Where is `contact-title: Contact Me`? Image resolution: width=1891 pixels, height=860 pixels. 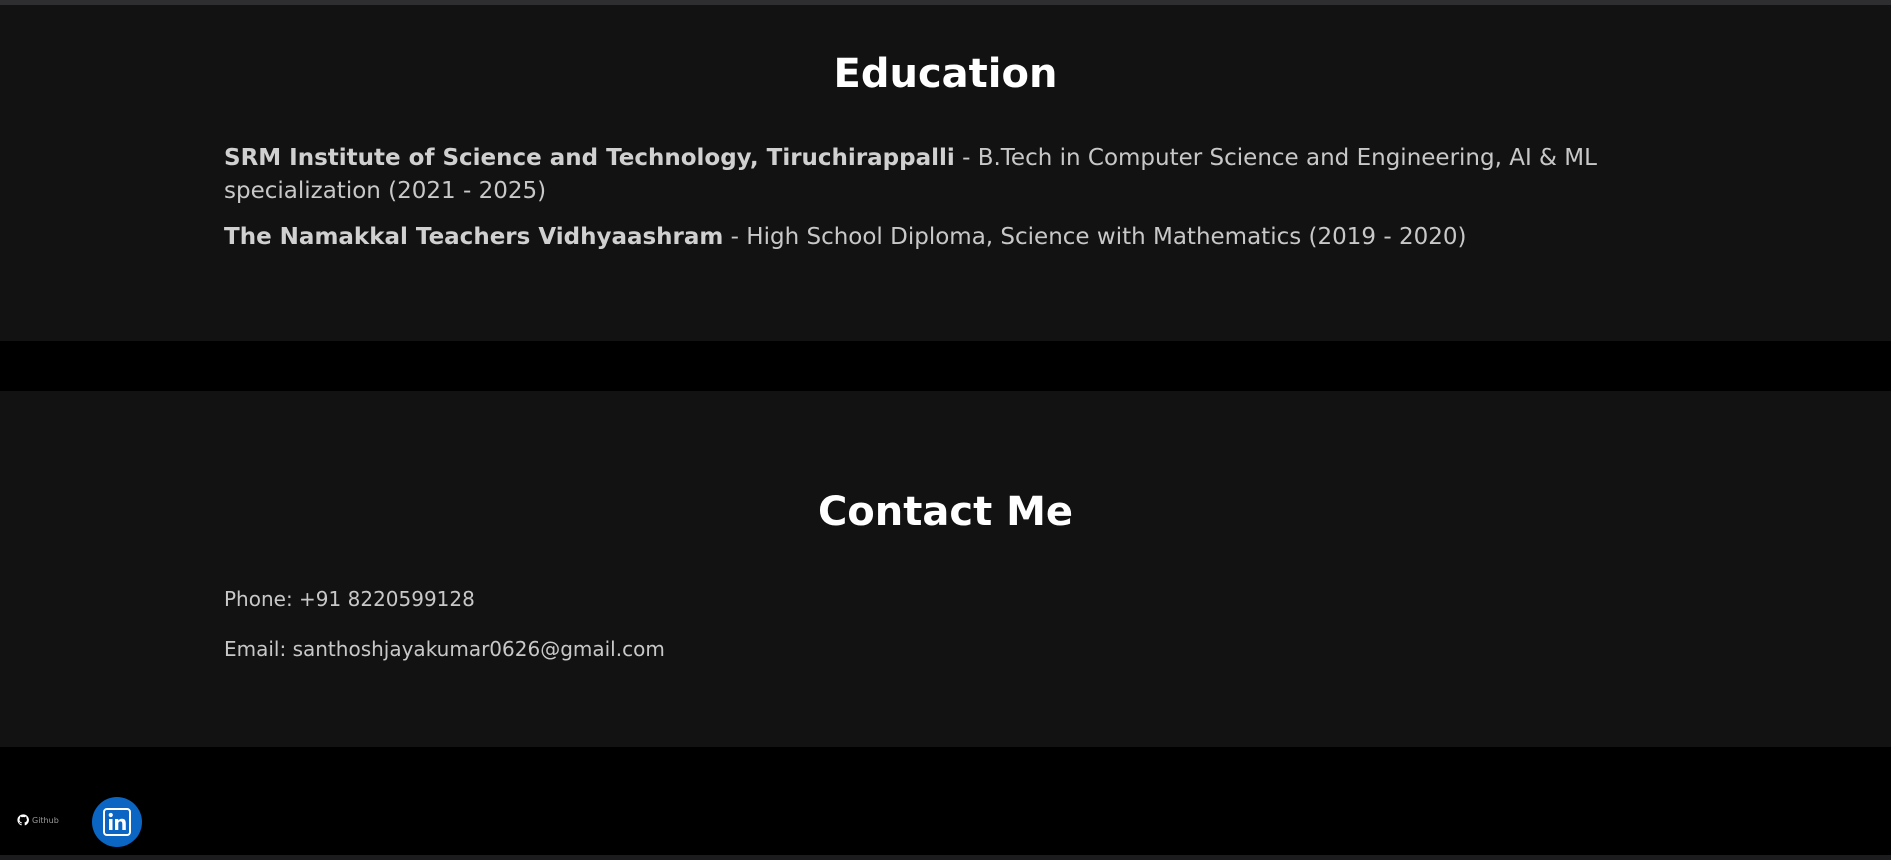
contact-title: Contact Me is located at coordinates (945, 512).